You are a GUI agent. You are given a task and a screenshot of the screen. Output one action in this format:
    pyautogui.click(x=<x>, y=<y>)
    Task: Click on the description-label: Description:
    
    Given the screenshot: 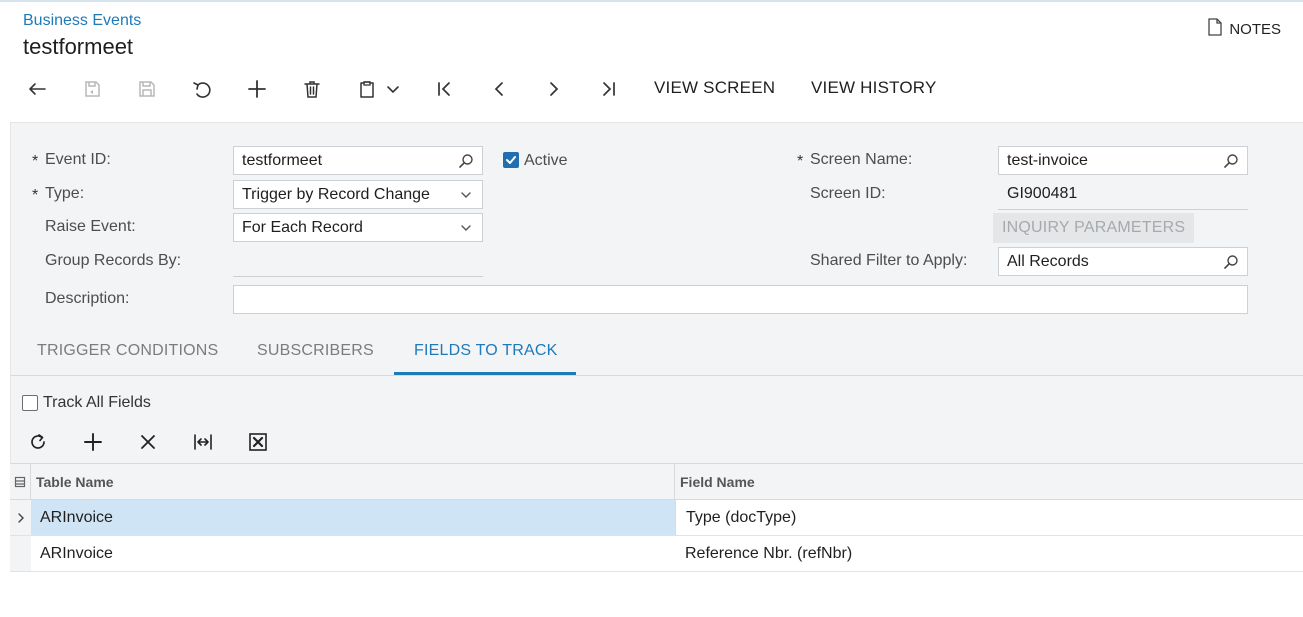 What is the action you would take?
    pyautogui.click(x=87, y=298)
    